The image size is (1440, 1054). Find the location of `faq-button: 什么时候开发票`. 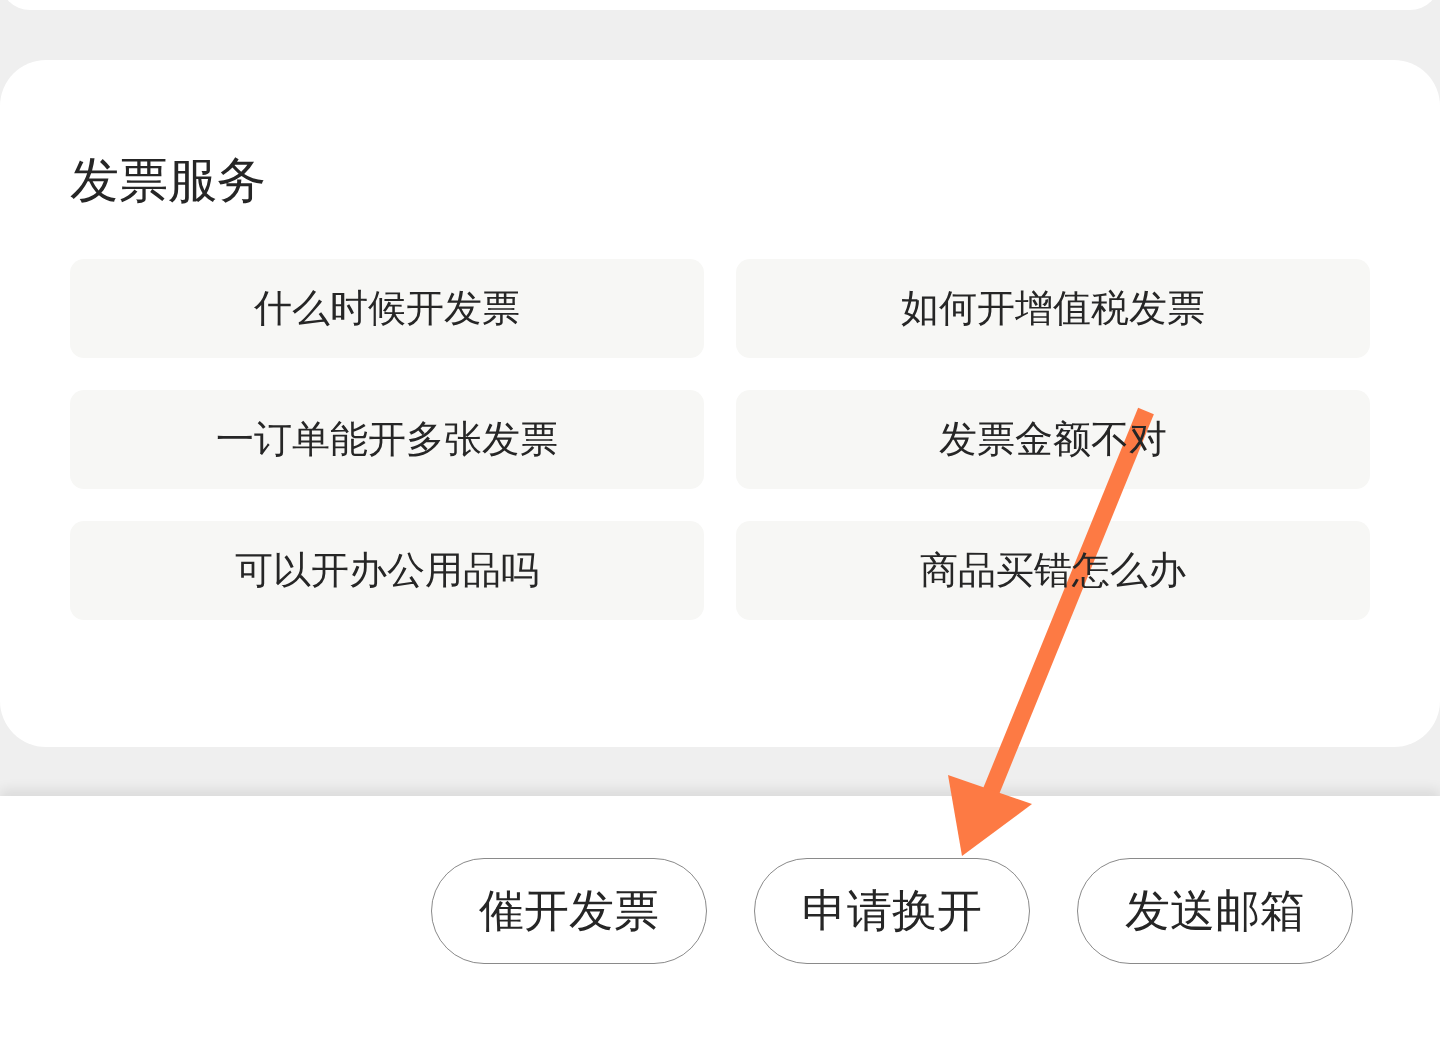

faq-button: 什么时候开发票 is located at coordinates (387, 308).